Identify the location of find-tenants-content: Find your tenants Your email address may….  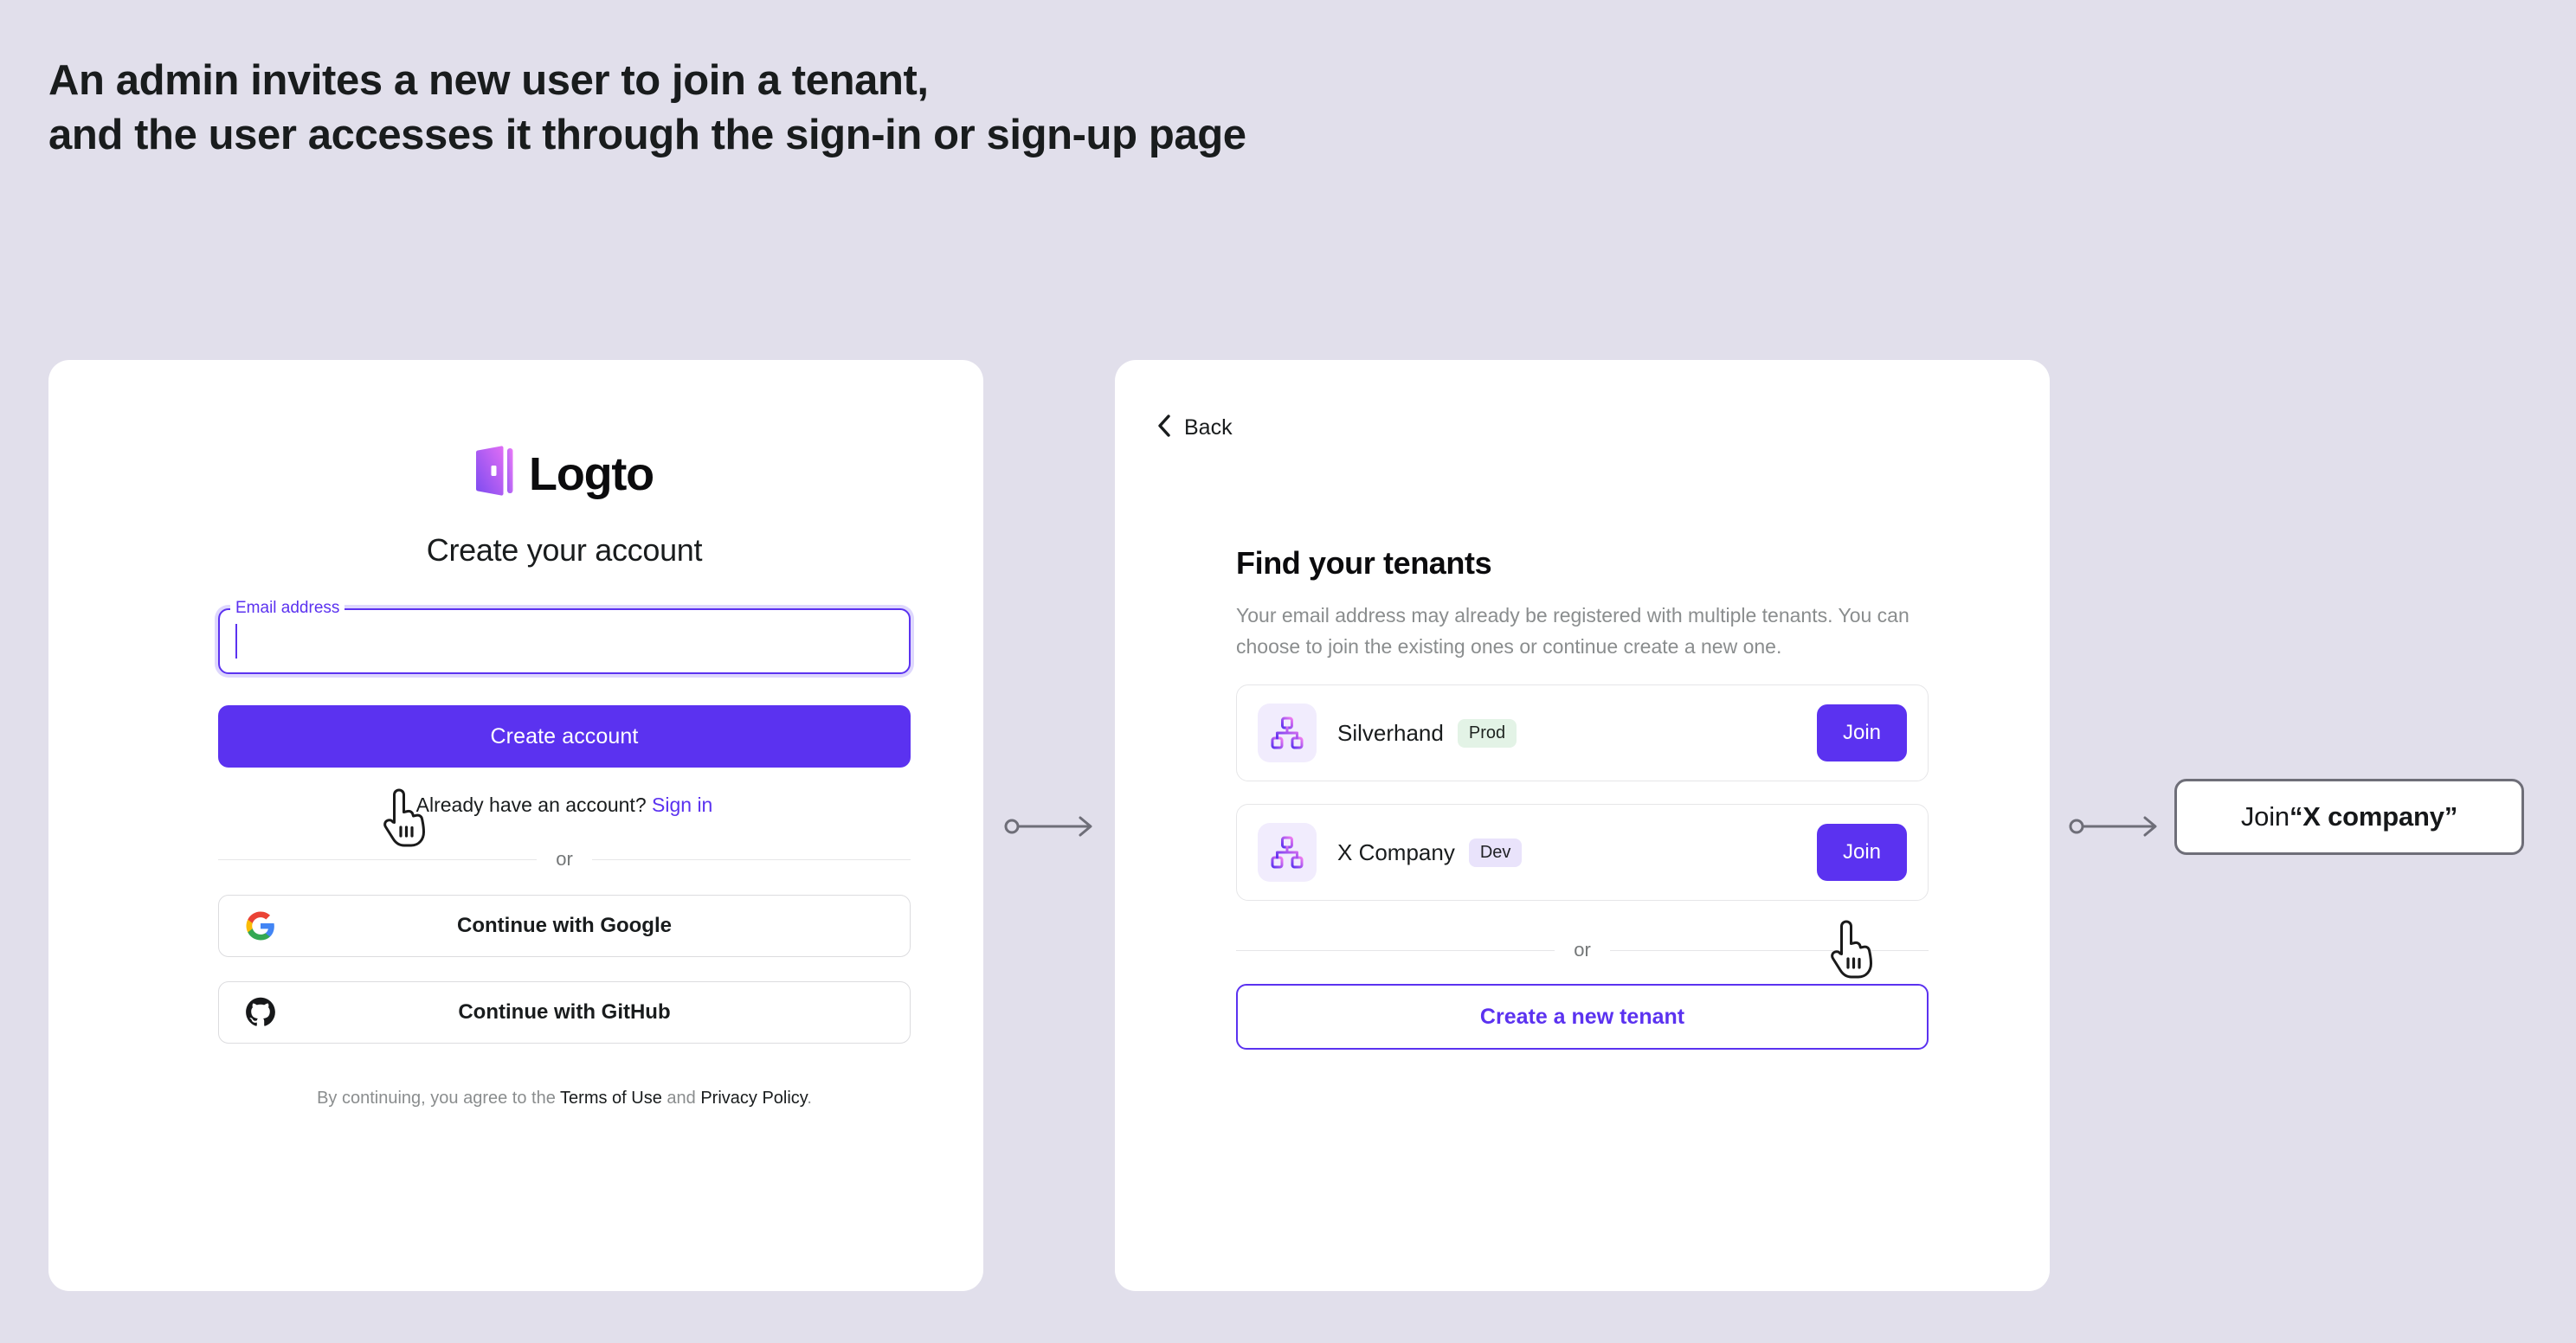
(1582, 798).